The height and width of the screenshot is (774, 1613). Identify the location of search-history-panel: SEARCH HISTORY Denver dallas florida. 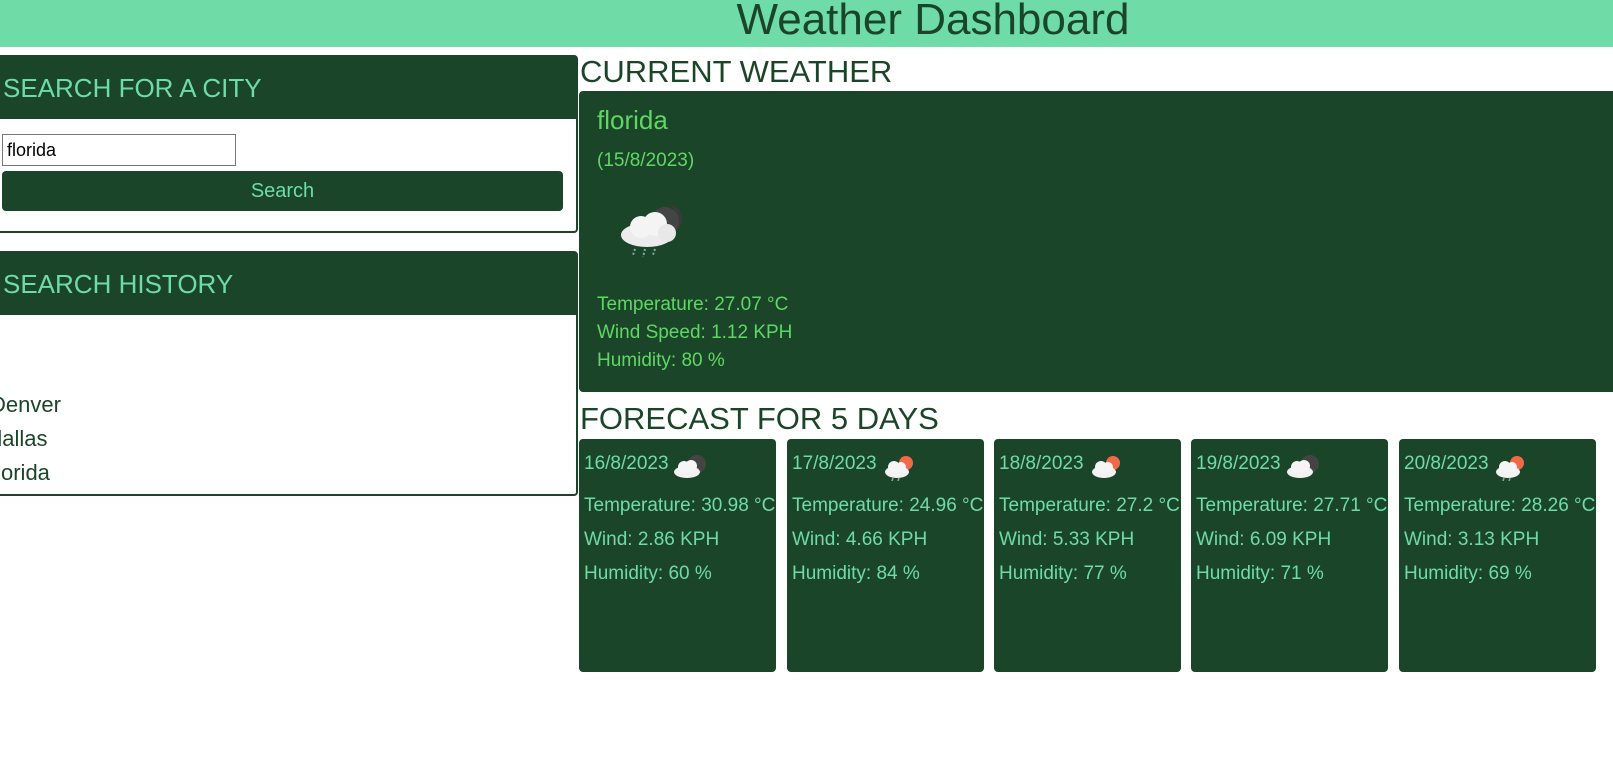
(289, 373).